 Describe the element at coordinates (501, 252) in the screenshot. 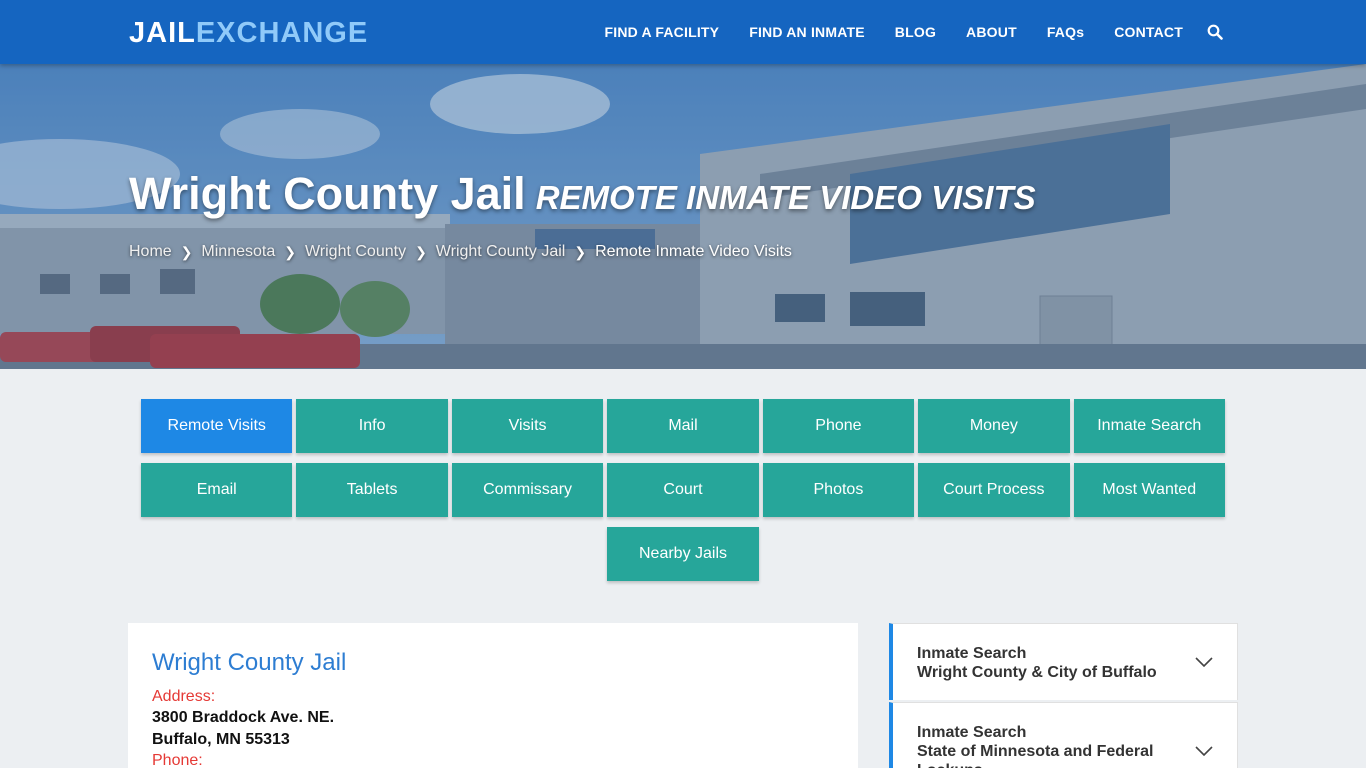

I see `breadcrumb-facility: Wright County Jail` at that location.